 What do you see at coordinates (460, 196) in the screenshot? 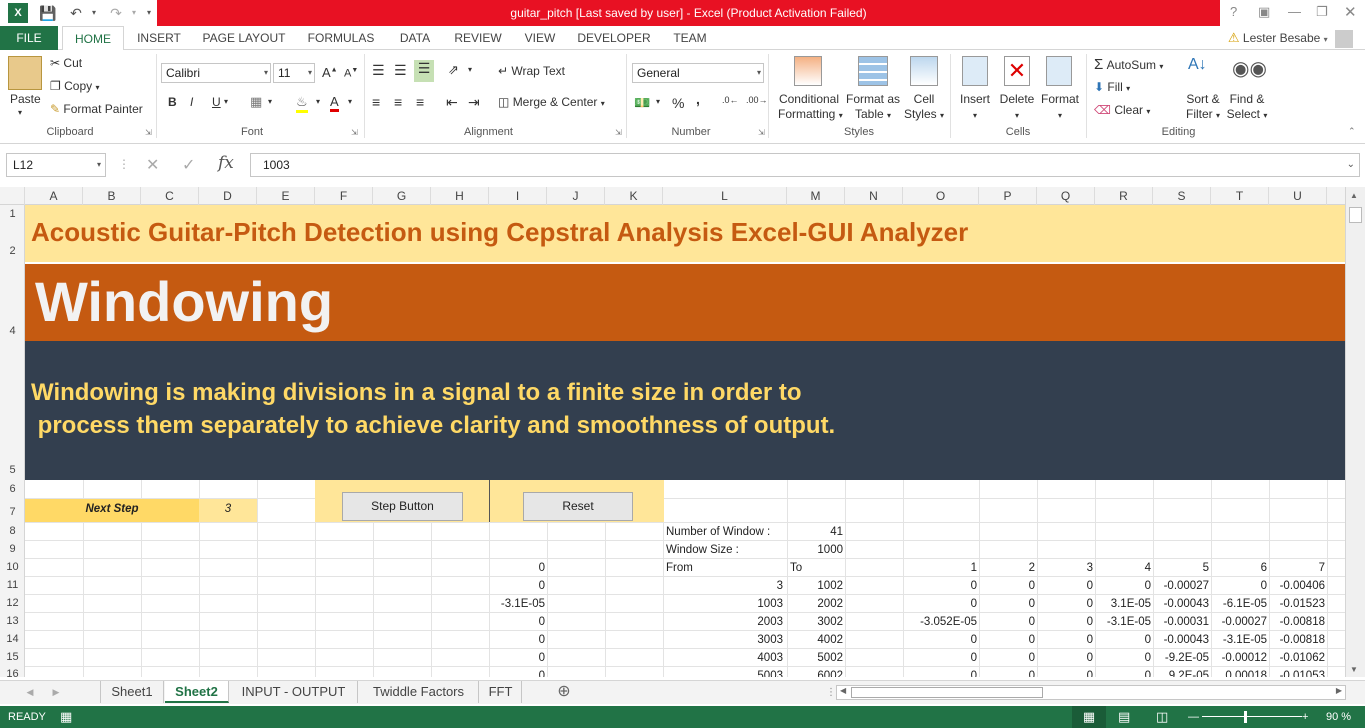
I see `column-header: H` at bounding box center [460, 196].